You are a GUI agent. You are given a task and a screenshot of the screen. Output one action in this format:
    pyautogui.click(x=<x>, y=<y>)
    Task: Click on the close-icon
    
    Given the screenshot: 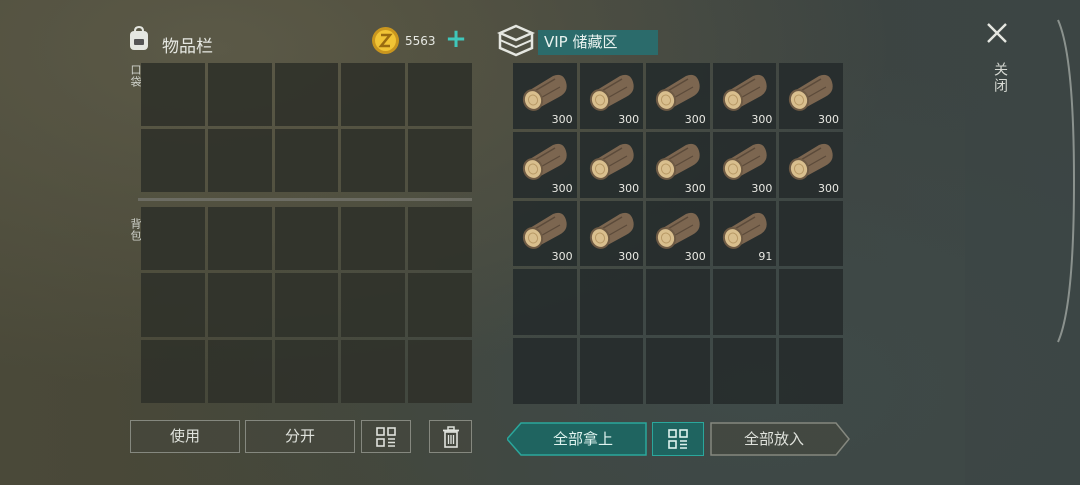 What is the action you would take?
    pyautogui.click(x=997, y=33)
    